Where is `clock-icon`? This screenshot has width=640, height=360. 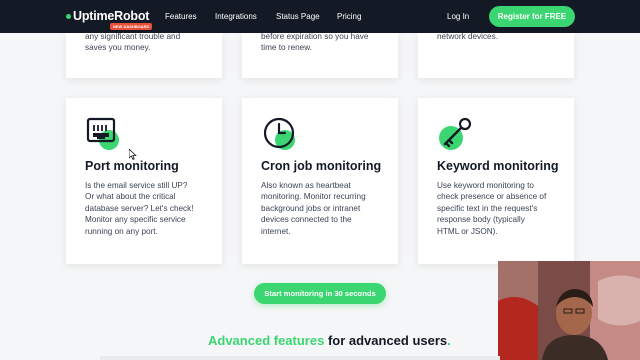 clock-icon is located at coordinates (279, 134).